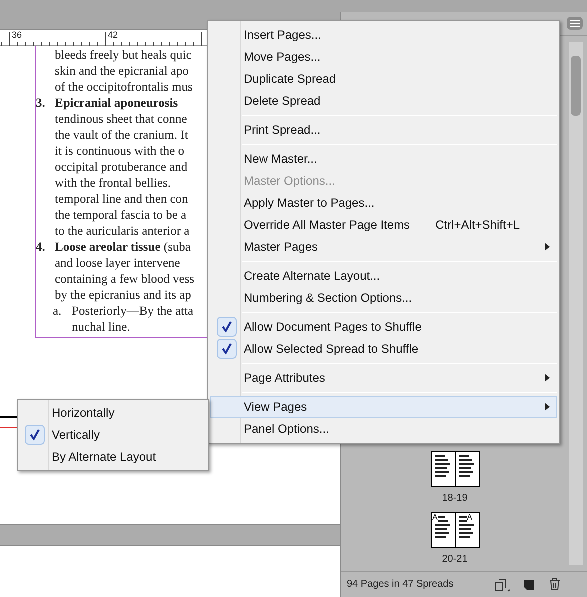  Describe the element at coordinates (383, 247) in the screenshot. I see `menu-item: Master Pages` at that location.